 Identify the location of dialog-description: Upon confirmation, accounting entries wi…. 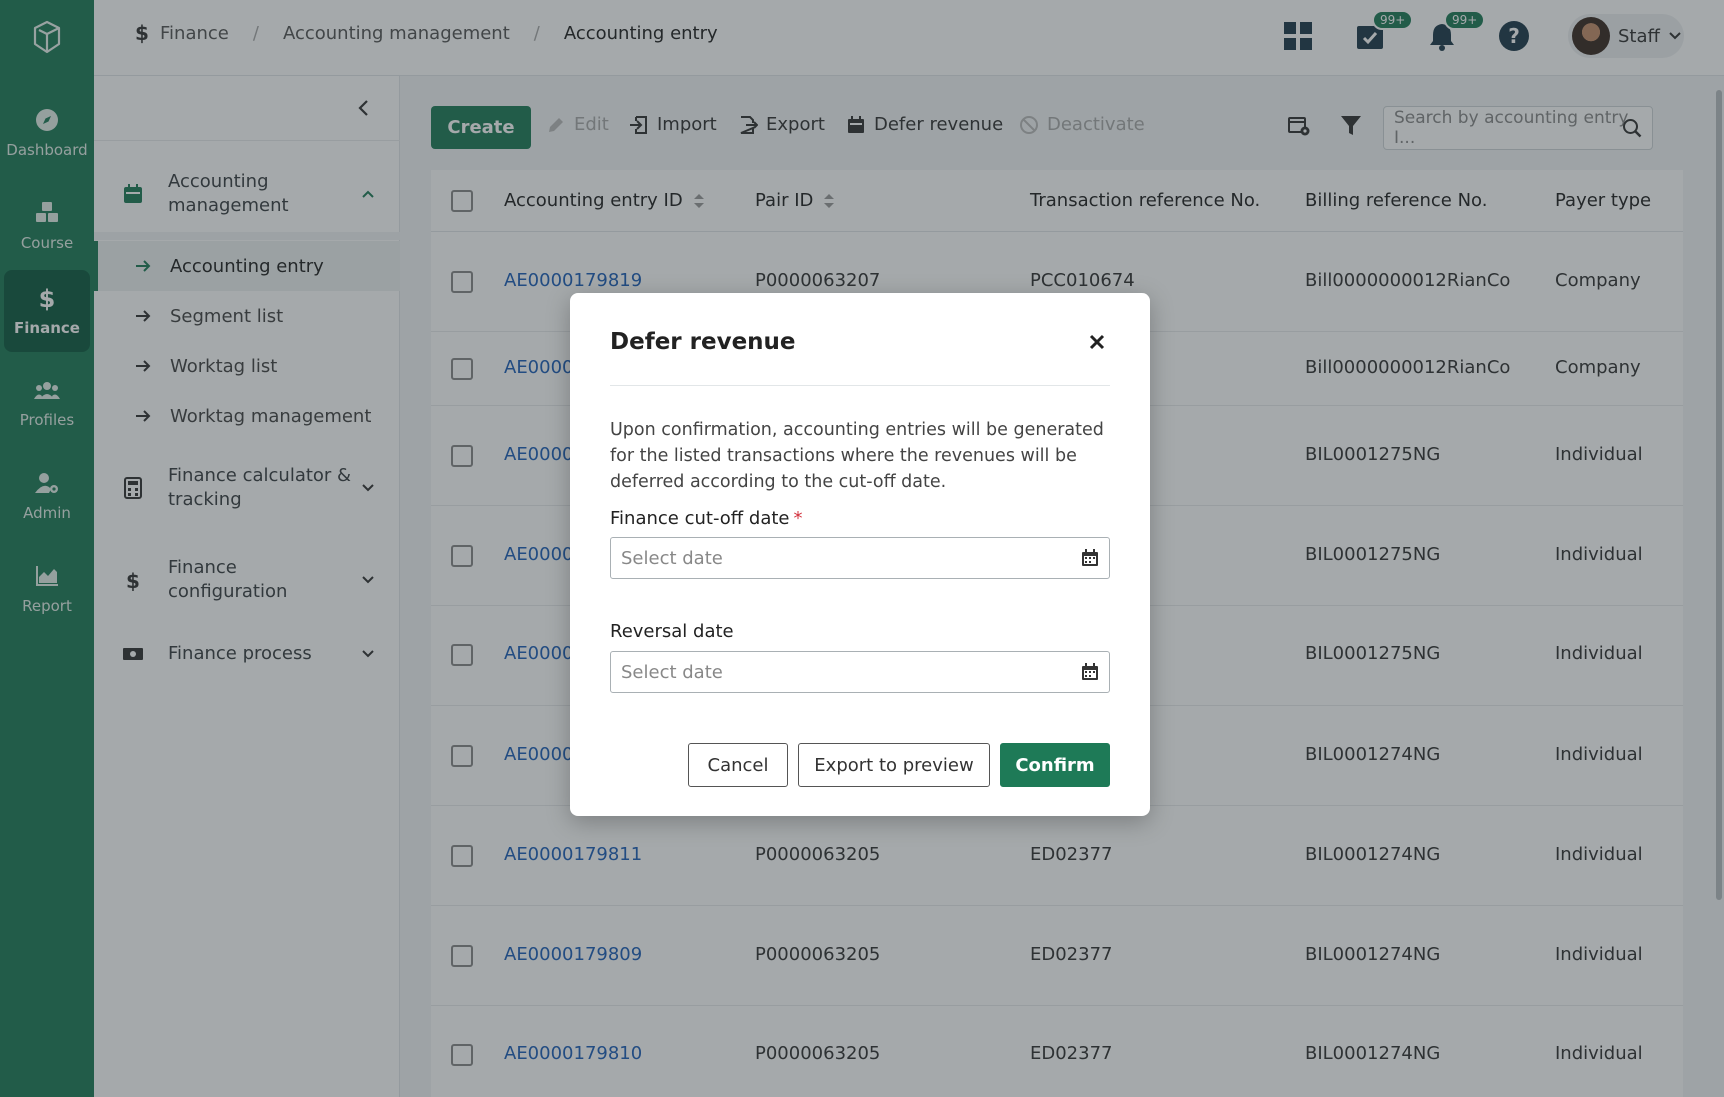
(857, 456).